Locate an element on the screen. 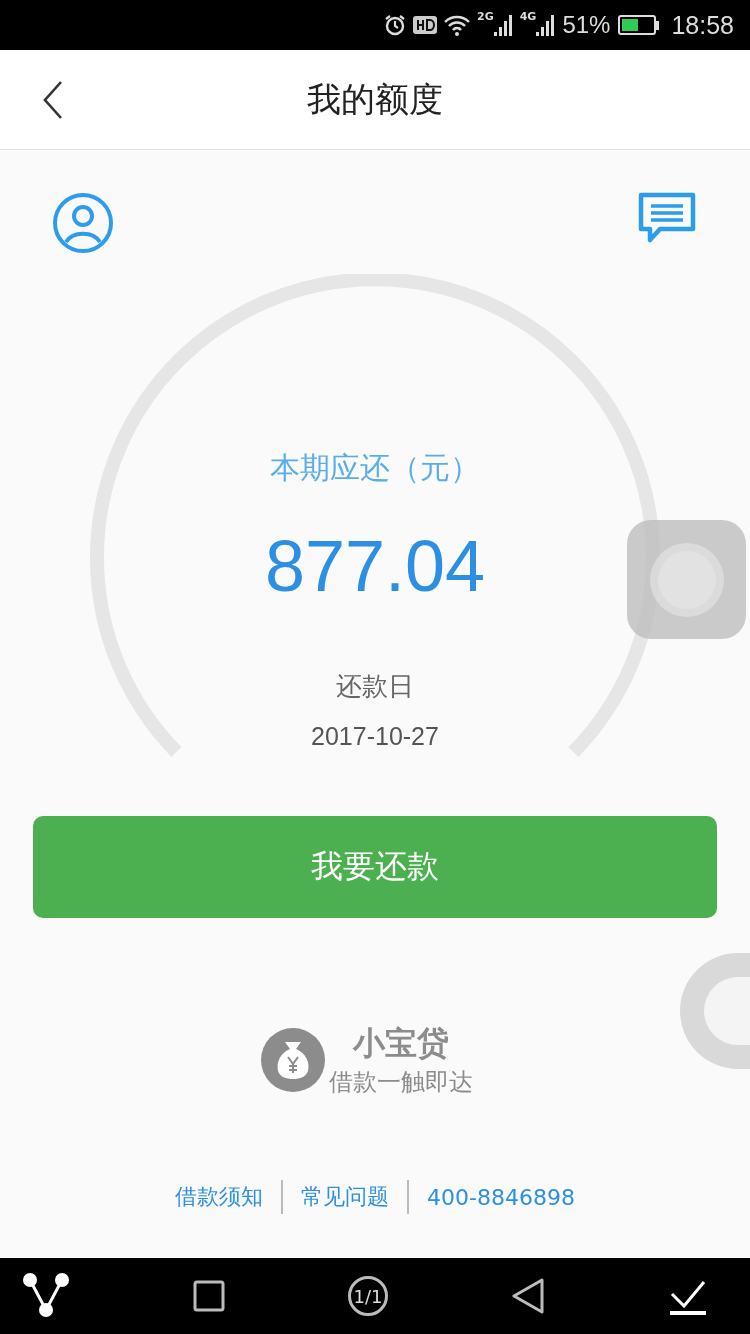 The width and height of the screenshot is (750, 1334). recents-icon is located at coordinates (209, 1296).